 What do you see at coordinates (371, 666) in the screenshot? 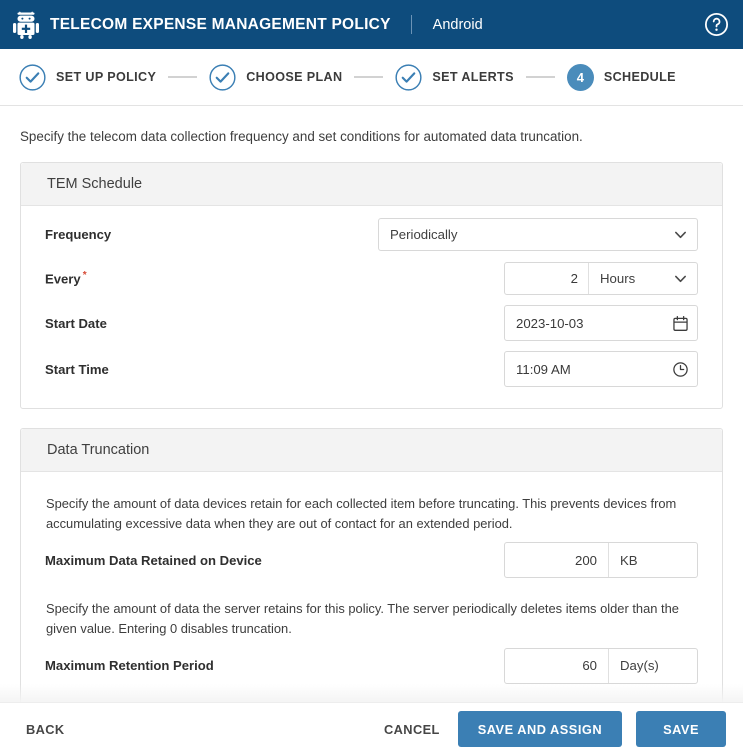
I see `max-retention-period-row: Maximum Retention Period 60 Day(s)` at bounding box center [371, 666].